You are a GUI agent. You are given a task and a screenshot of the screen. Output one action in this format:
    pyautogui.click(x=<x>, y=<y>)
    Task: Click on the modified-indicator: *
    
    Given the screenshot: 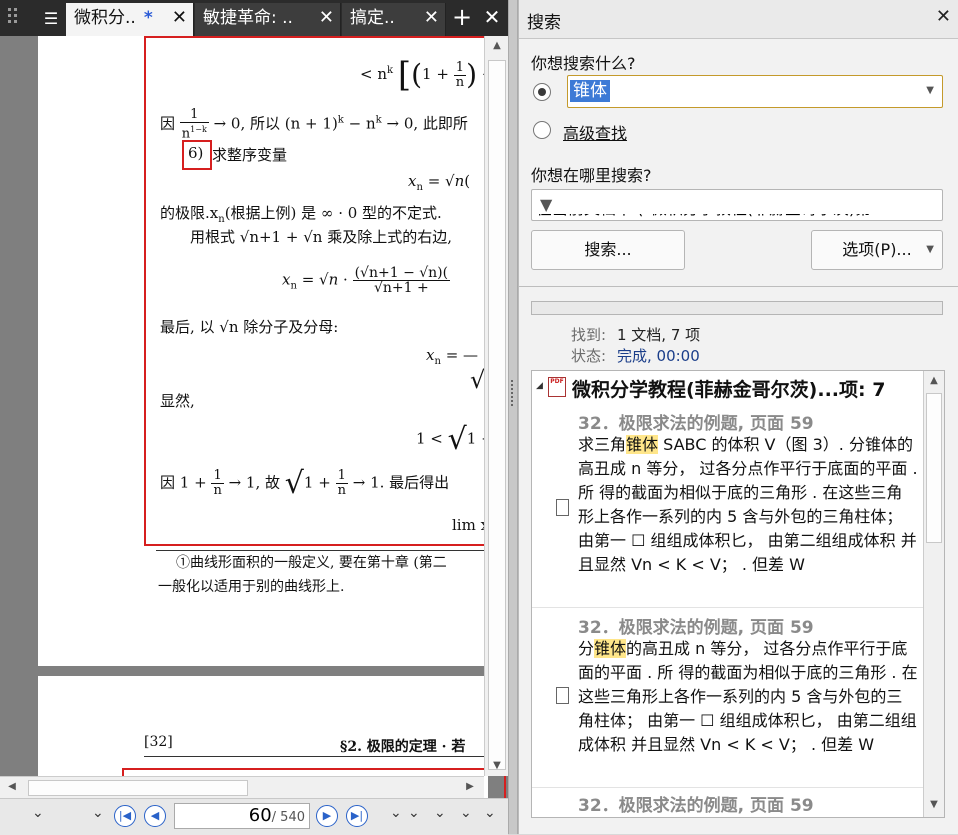 What is the action you would take?
    pyautogui.click(x=148, y=18)
    